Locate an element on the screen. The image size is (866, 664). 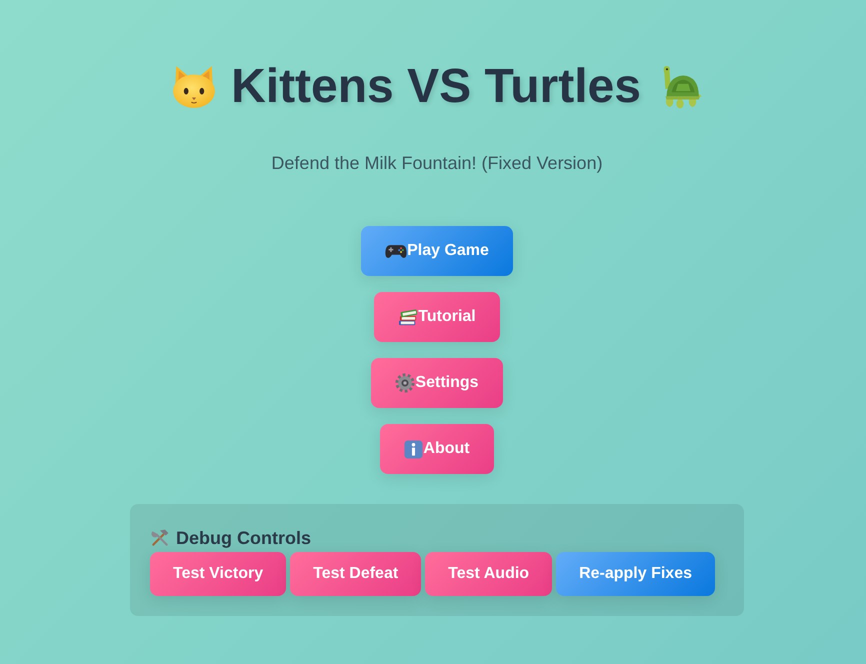
subtitle: Defend the Milk Fountain! (Fixed Version) is located at coordinates (437, 163).